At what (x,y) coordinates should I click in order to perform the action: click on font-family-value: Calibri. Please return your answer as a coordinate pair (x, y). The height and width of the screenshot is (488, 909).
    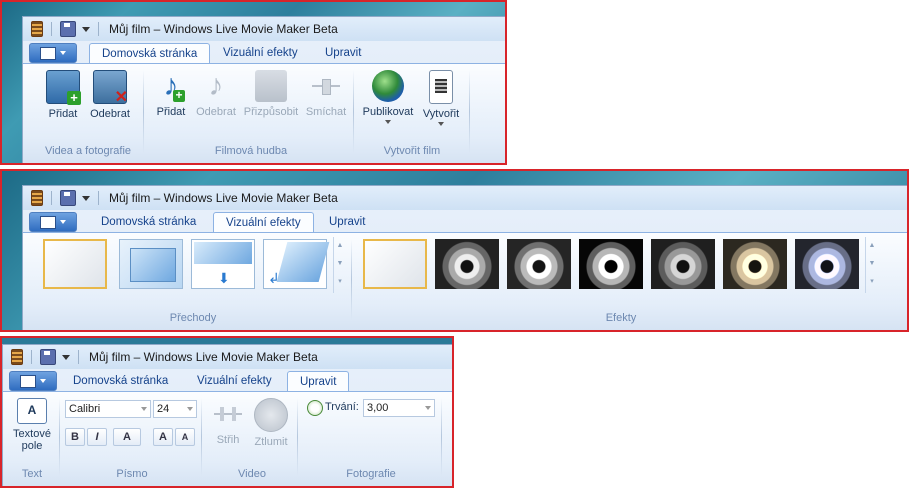
    Looking at the image, I should click on (85, 409).